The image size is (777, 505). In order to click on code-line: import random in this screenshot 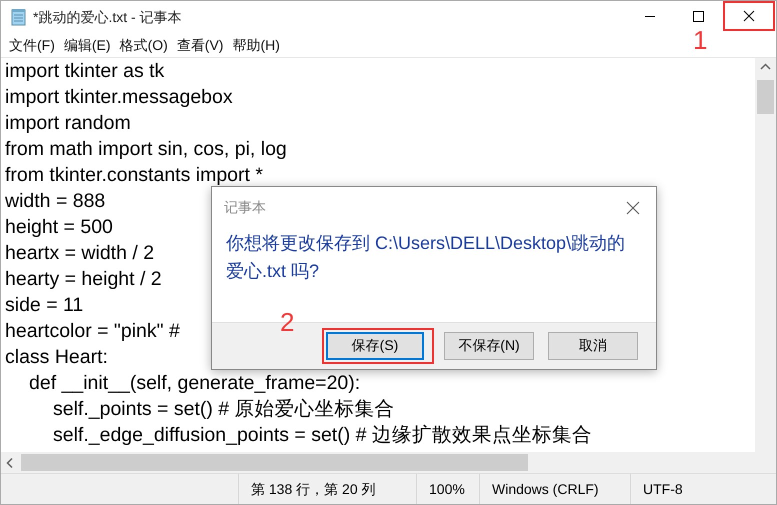, I will do `click(68, 123)`.